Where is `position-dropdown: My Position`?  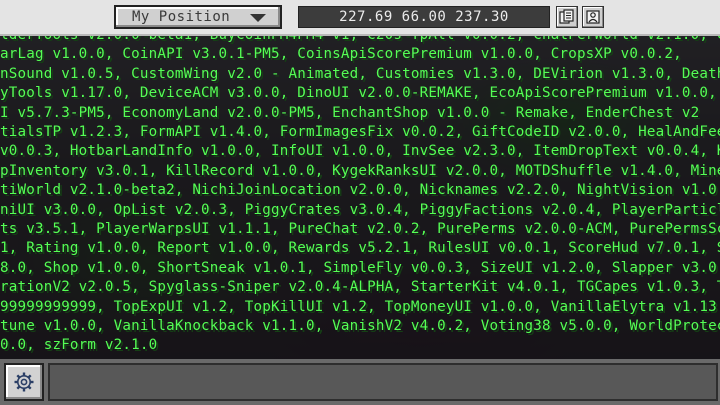
position-dropdown: My Position is located at coordinates (198, 17).